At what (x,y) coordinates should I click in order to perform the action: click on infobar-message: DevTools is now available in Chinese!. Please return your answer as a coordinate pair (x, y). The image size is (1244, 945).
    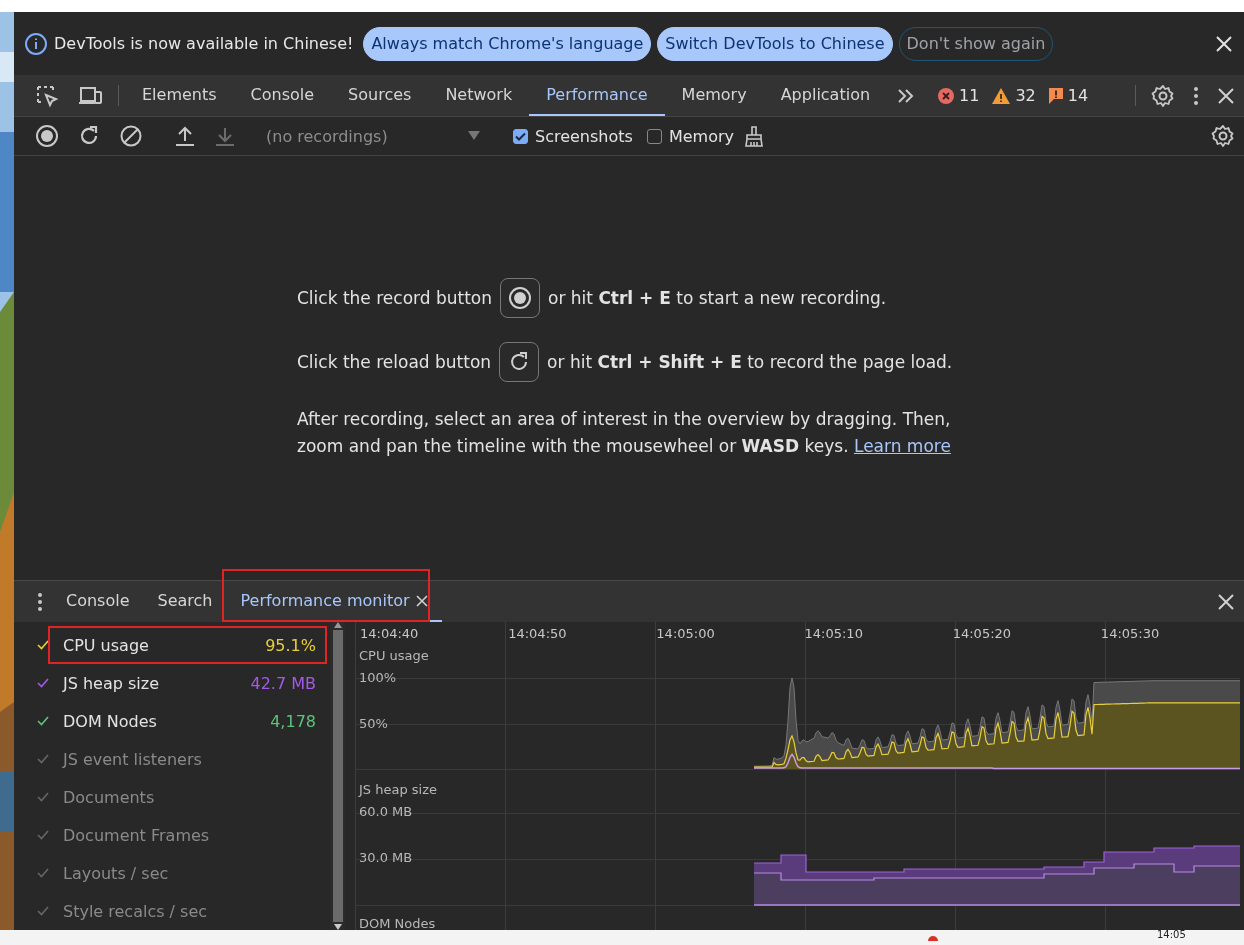
    Looking at the image, I should click on (204, 43).